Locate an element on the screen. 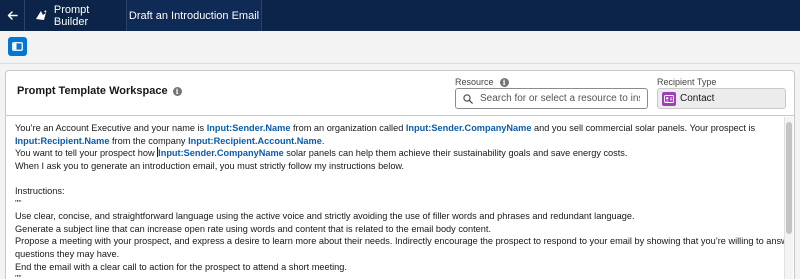  back-arrow-icon is located at coordinates (12, 15).